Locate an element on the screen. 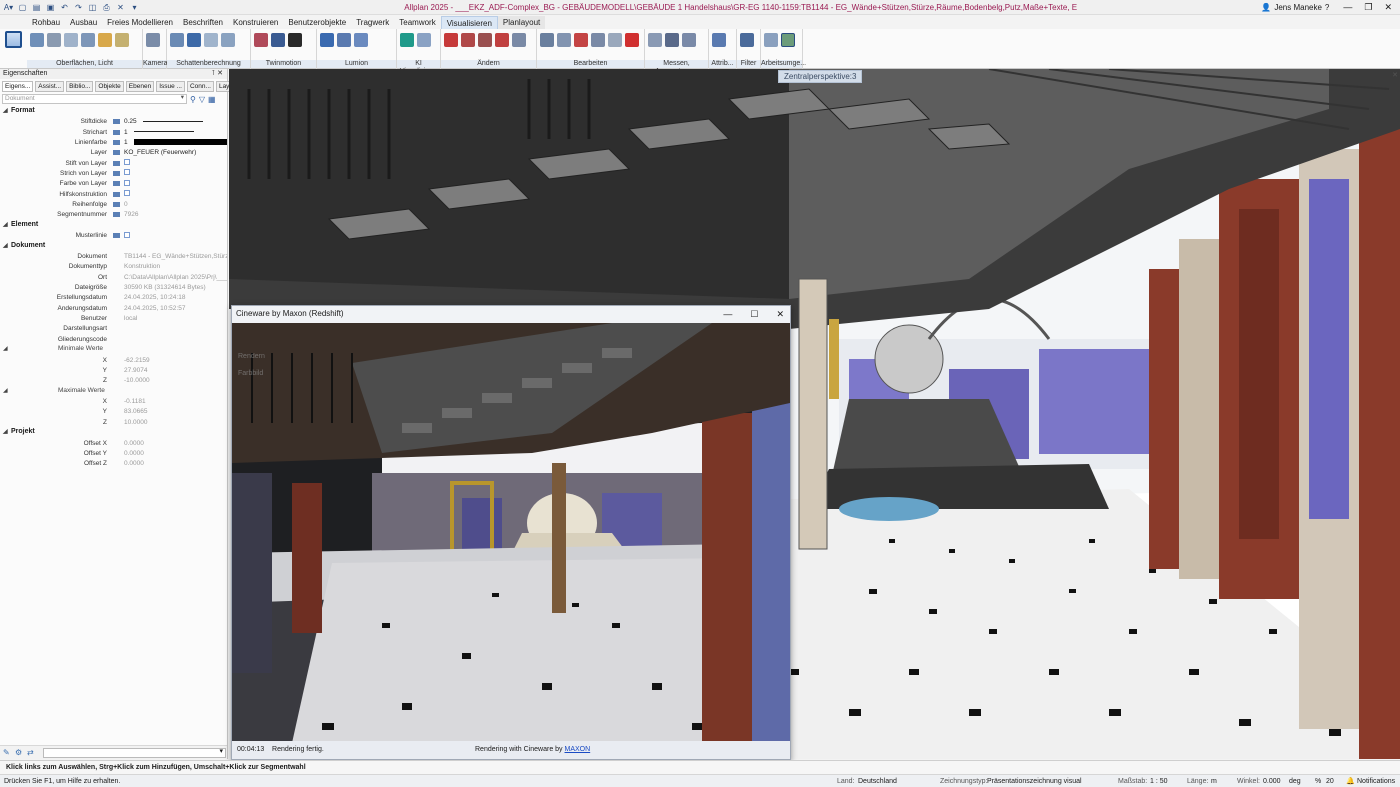 This screenshot has width=1400, height=787. help-icon: ? is located at coordinates (1327, 7).